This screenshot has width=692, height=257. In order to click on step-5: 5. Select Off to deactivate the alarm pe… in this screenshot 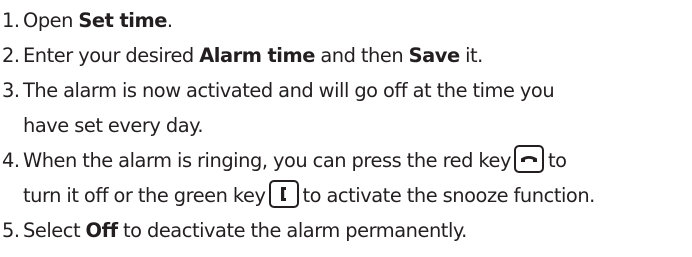, I will do `click(346, 230)`.